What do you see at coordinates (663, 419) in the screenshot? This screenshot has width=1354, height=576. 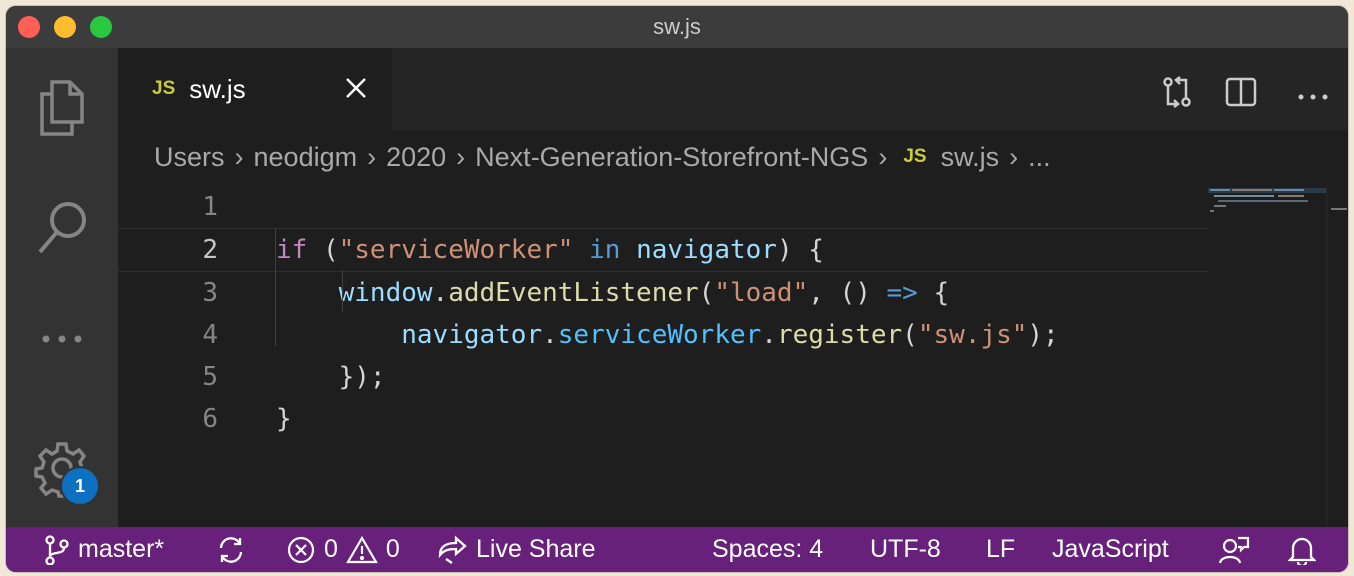 I see `code-line: 6}` at bounding box center [663, 419].